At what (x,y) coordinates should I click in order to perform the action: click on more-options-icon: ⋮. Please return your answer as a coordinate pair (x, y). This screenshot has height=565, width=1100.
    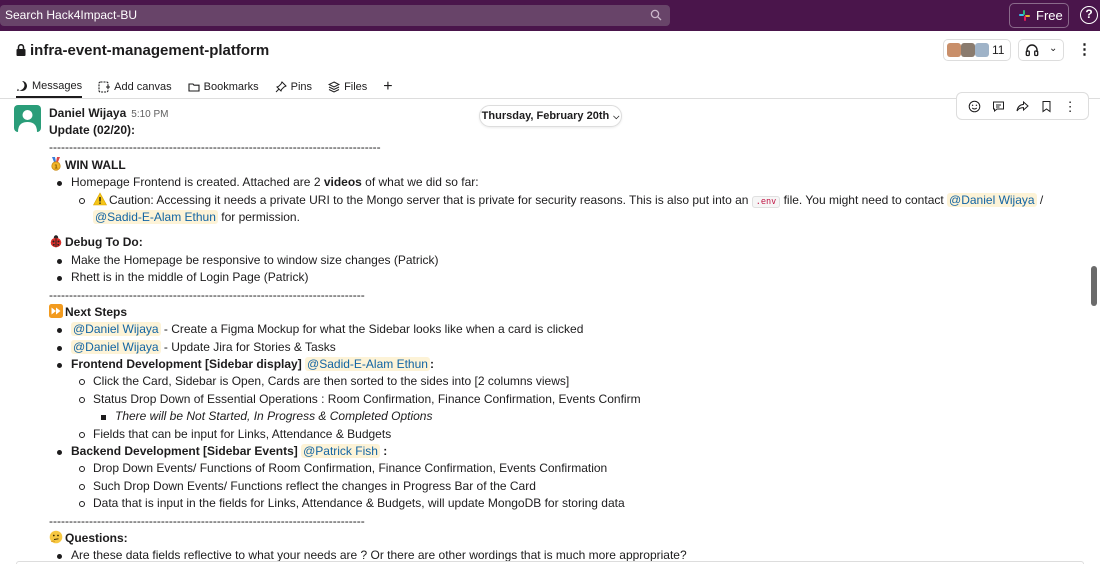
    Looking at the image, I should click on (1084, 49).